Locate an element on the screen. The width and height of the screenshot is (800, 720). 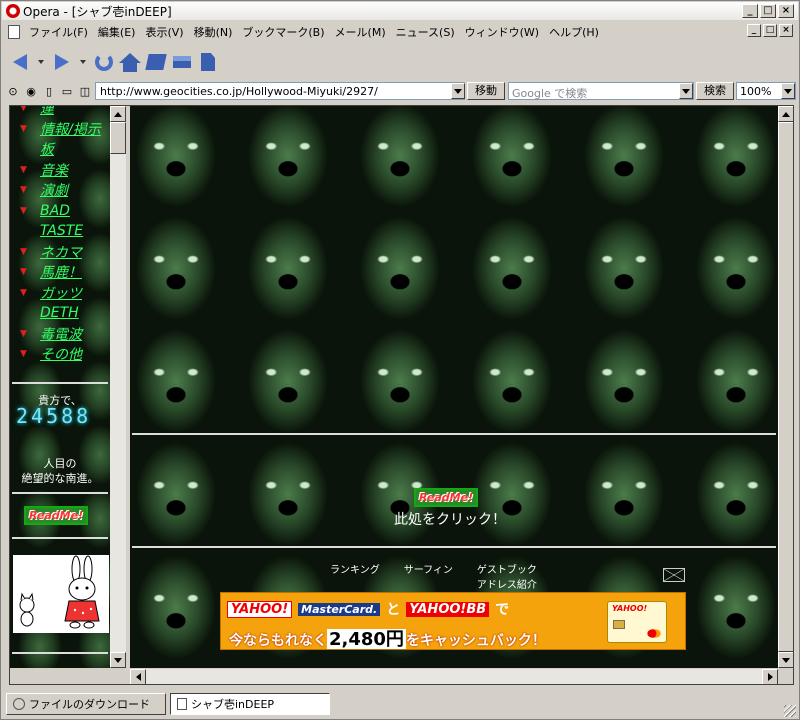
nav-link: ▼ 運 is located at coordinates (60, 112).